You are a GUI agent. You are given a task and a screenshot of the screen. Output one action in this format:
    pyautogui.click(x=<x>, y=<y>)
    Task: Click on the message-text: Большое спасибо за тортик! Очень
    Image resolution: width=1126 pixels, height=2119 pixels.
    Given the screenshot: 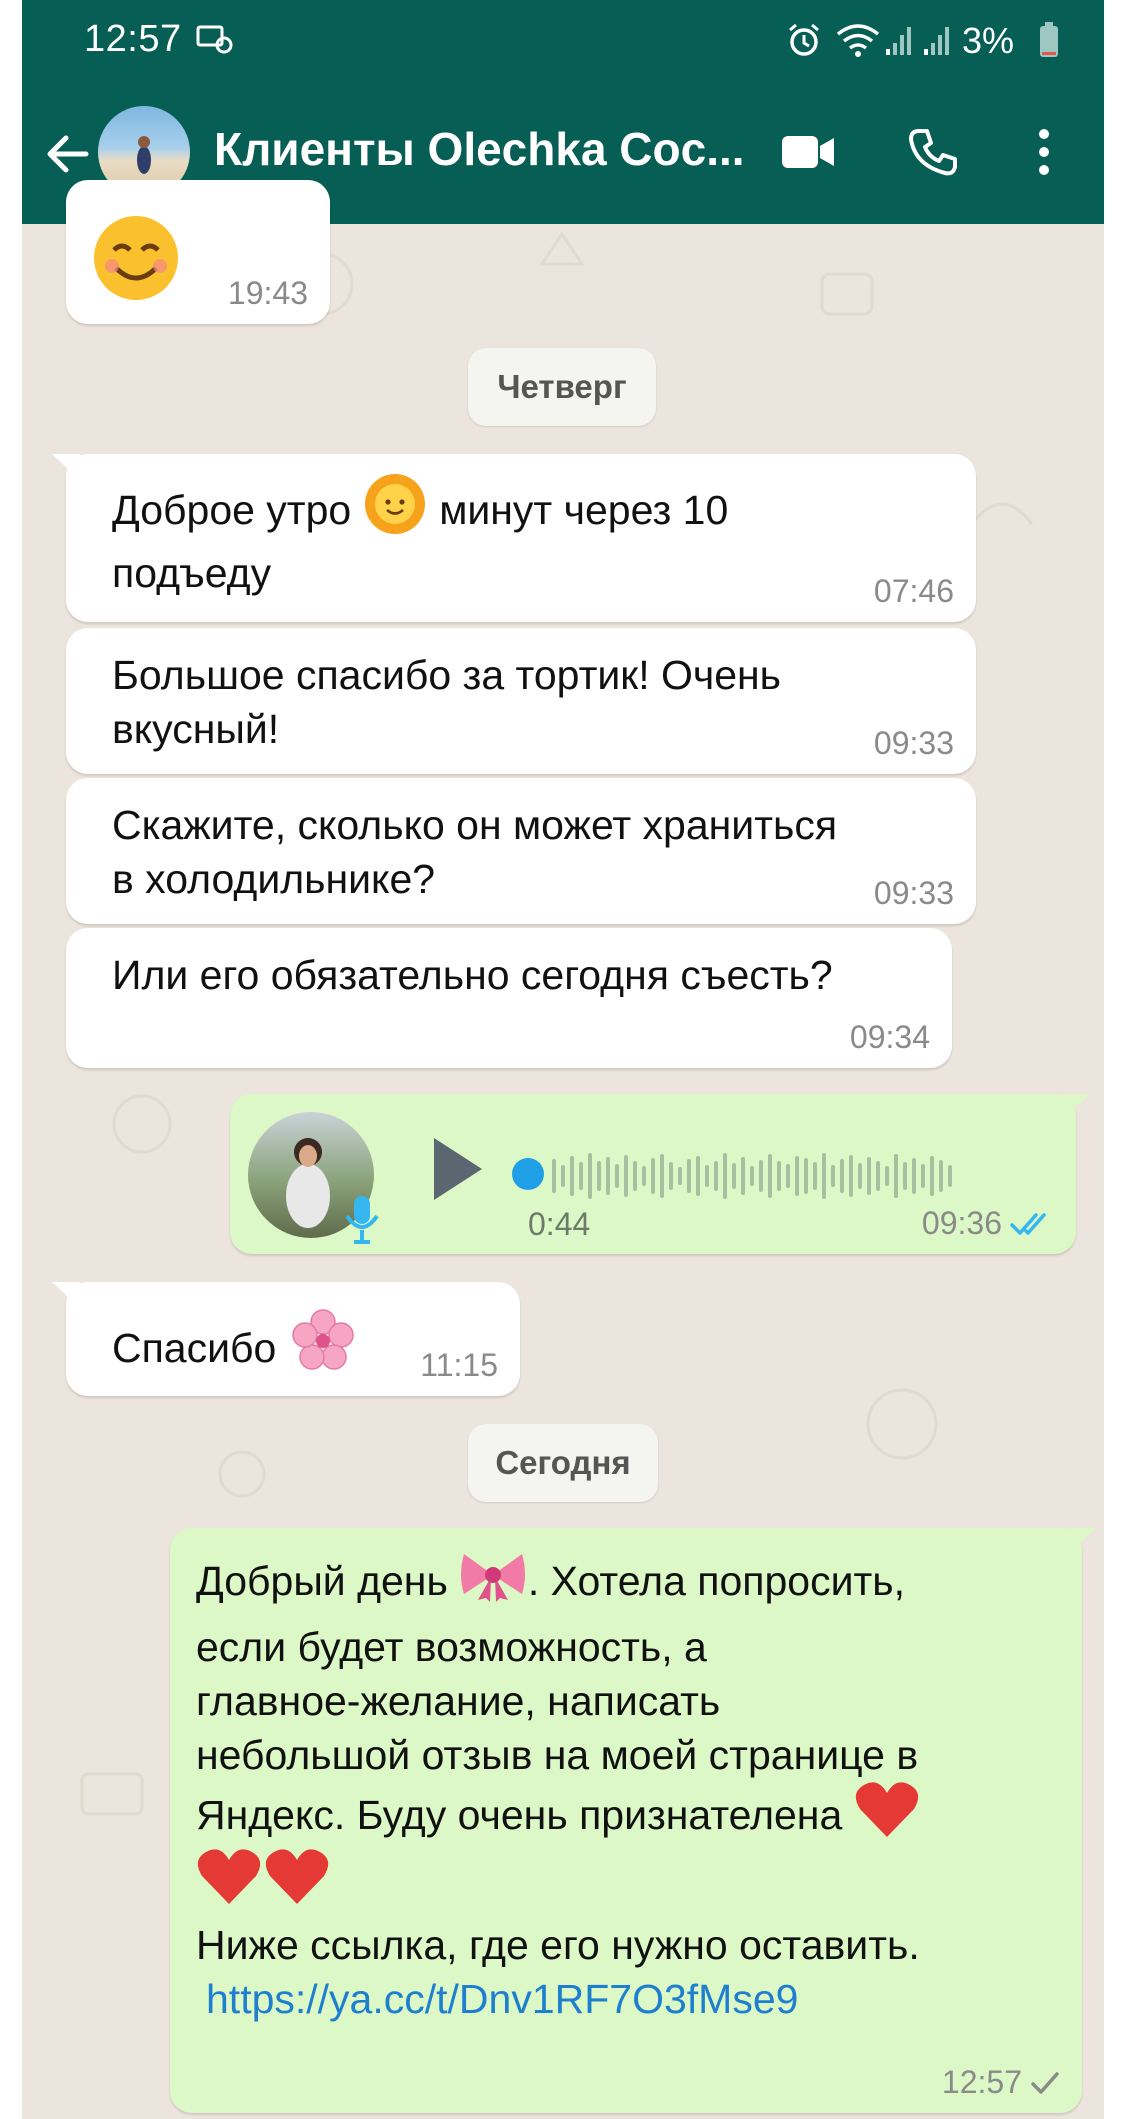 What is the action you would take?
    pyautogui.click(x=447, y=675)
    